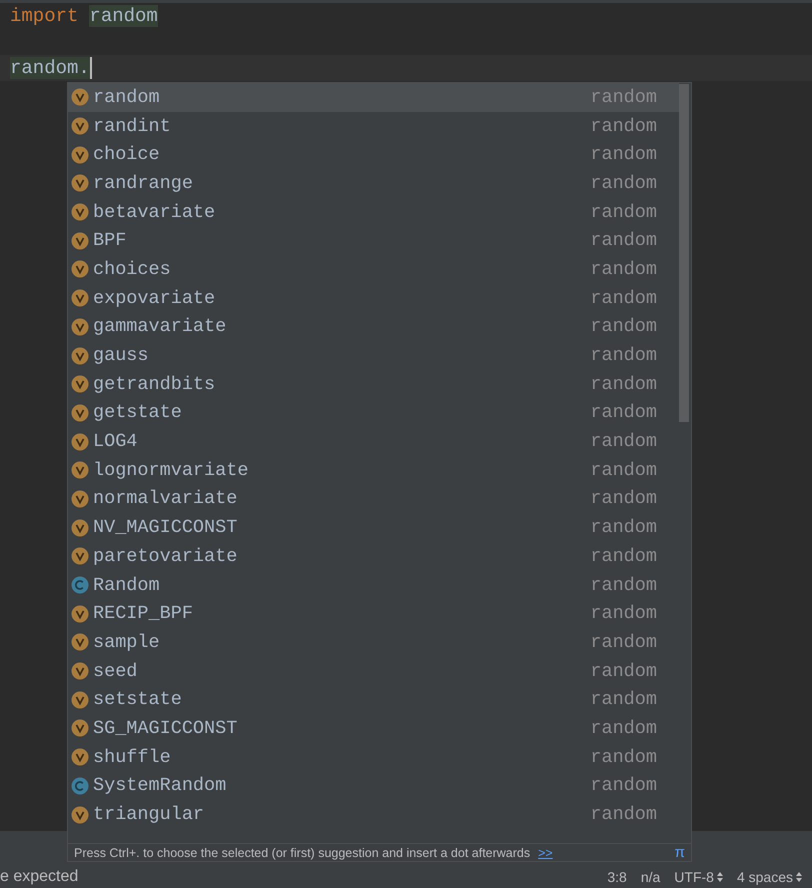 This screenshot has height=888, width=812. Describe the element at coordinates (373, 183) in the screenshot. I see `completion-item: randrange random` at that location.